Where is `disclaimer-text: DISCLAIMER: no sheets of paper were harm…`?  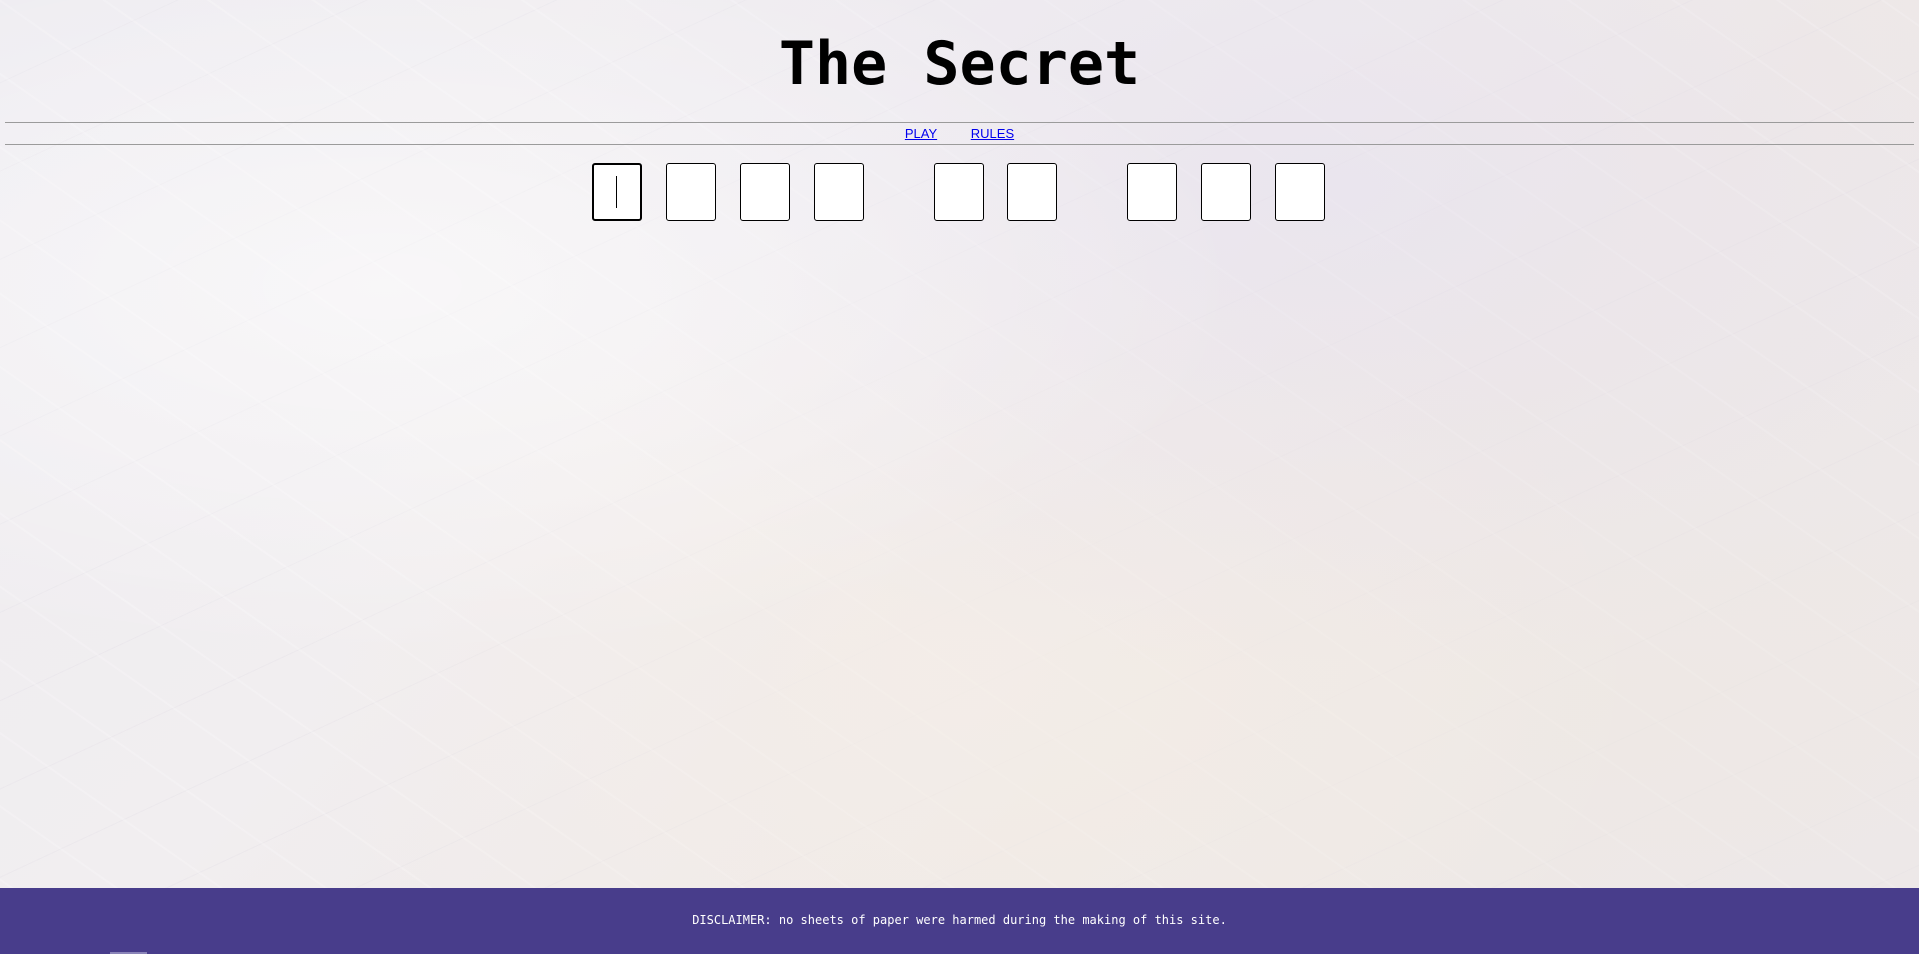
disclaimer-text: DISCLAIMER: no sheets of paper were harm… is located at coordinates (959, 920).